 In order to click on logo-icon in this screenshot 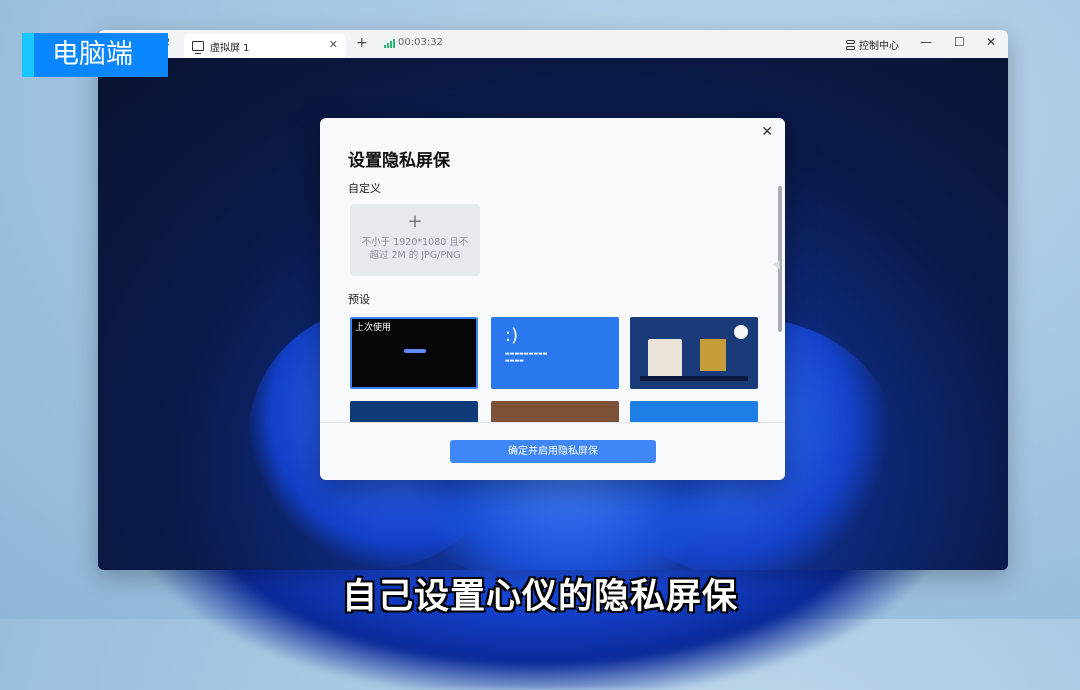, I will do `click(415, 351)`.